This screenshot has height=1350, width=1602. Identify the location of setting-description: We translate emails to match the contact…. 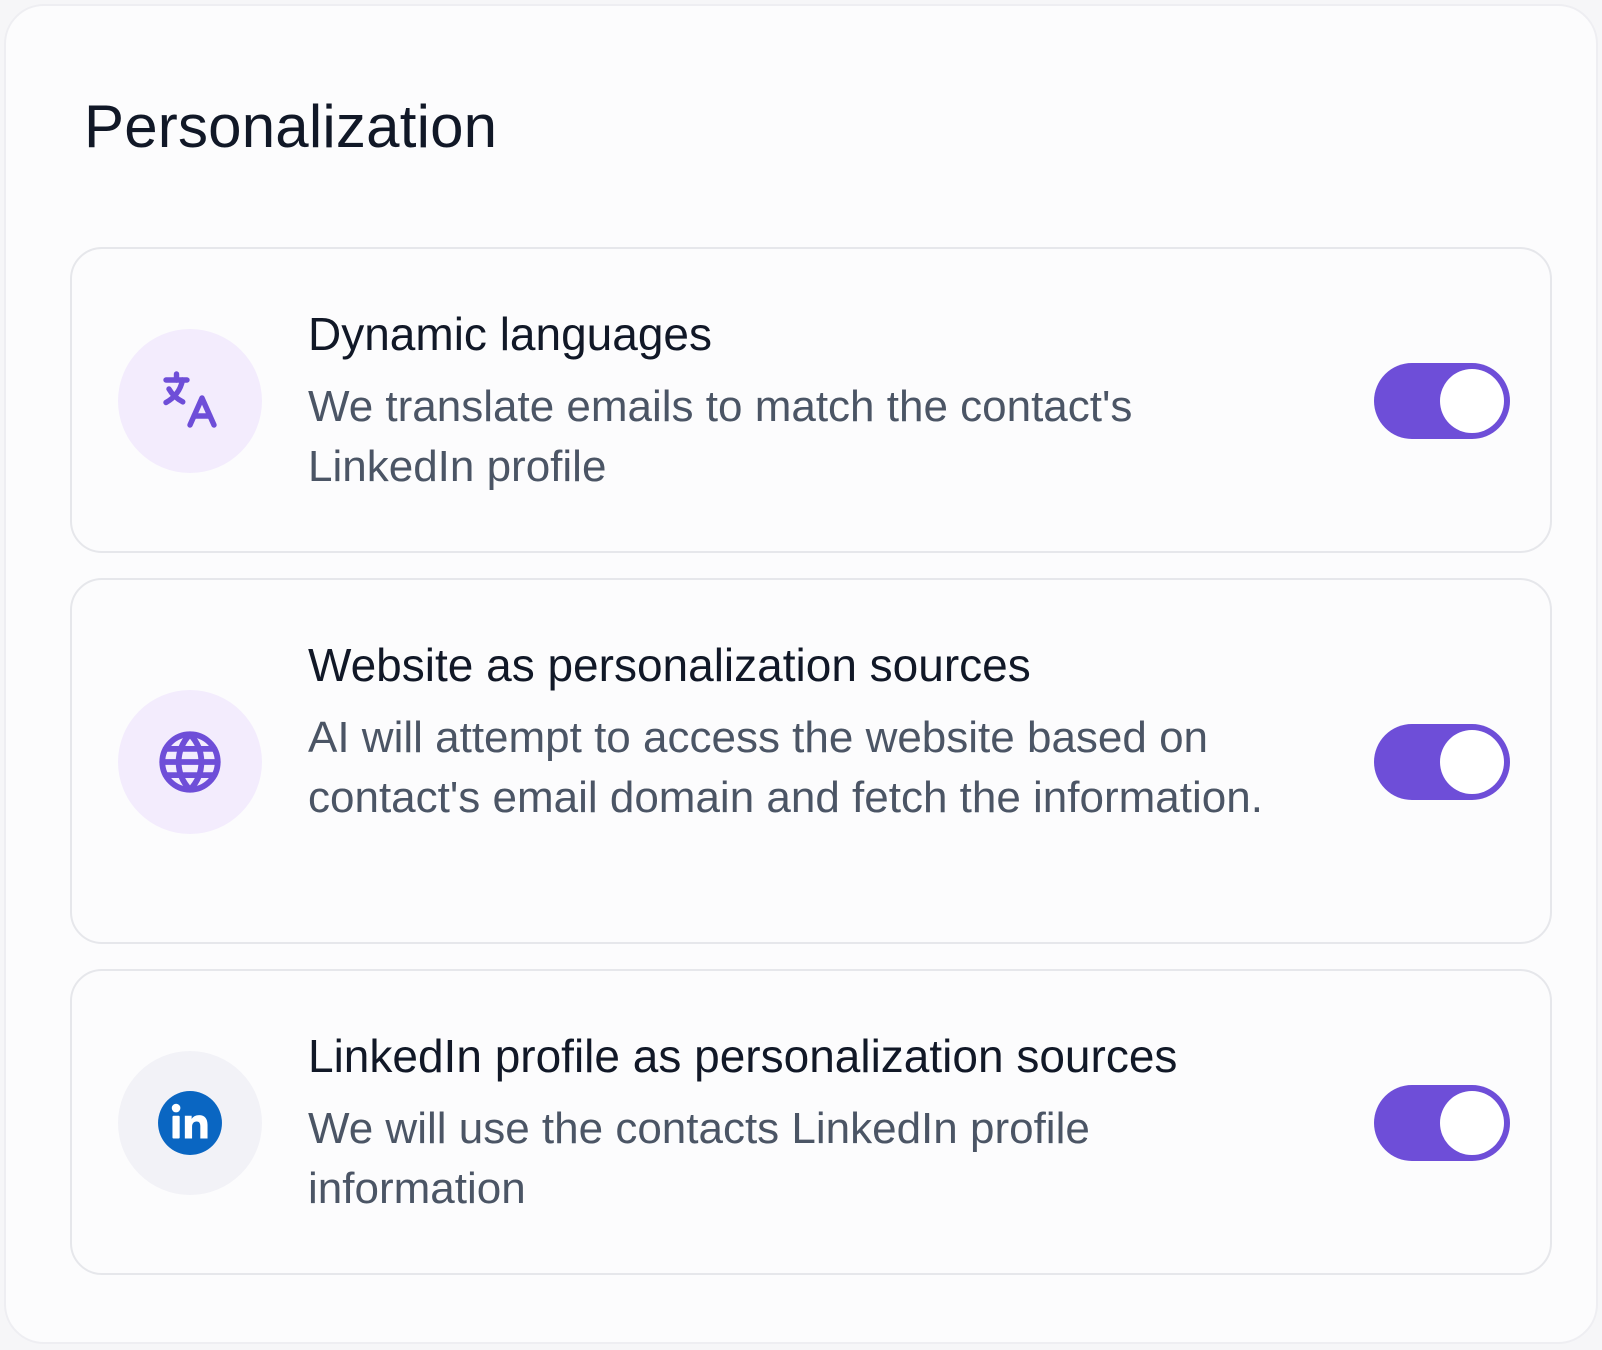
(720, 436).